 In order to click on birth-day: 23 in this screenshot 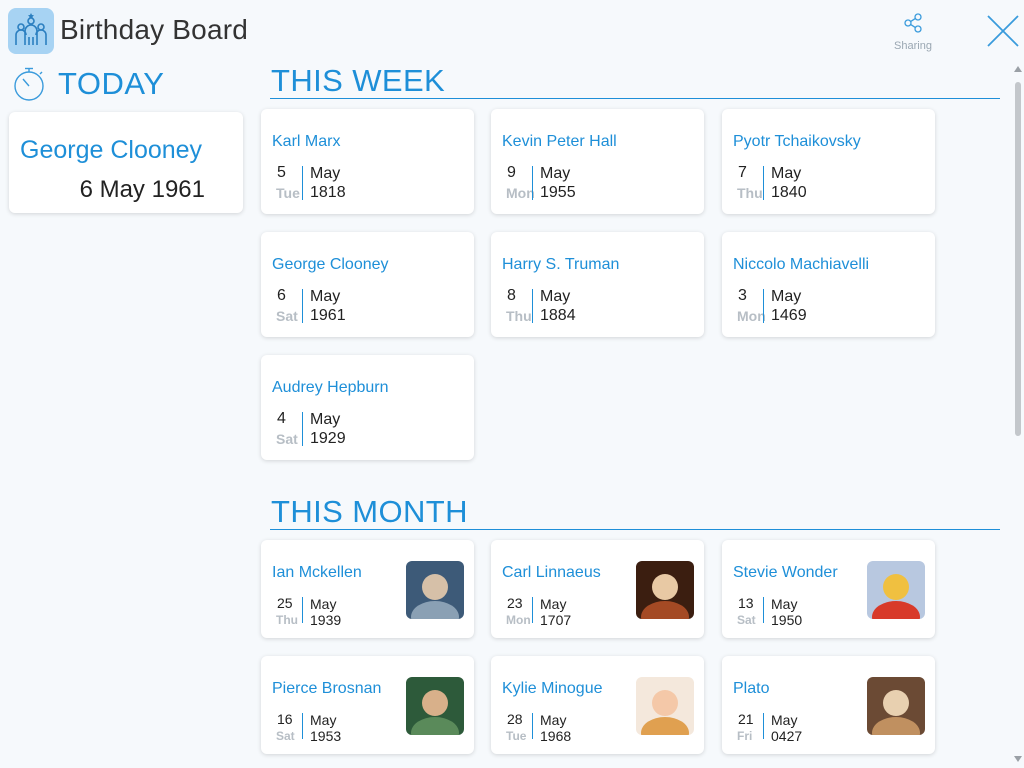, I will do `click(515, 603)`.